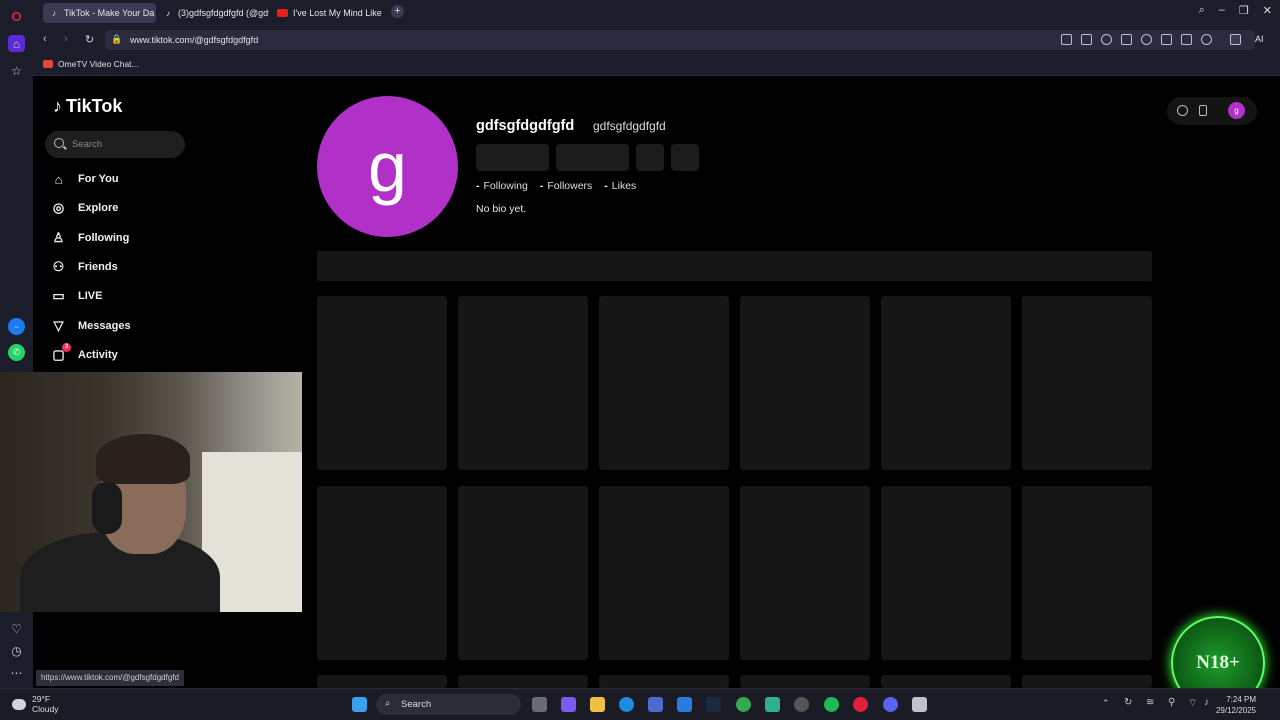 This screenshot has width=1280, height=720. I want to click on discord-icon, so click(890, 704).